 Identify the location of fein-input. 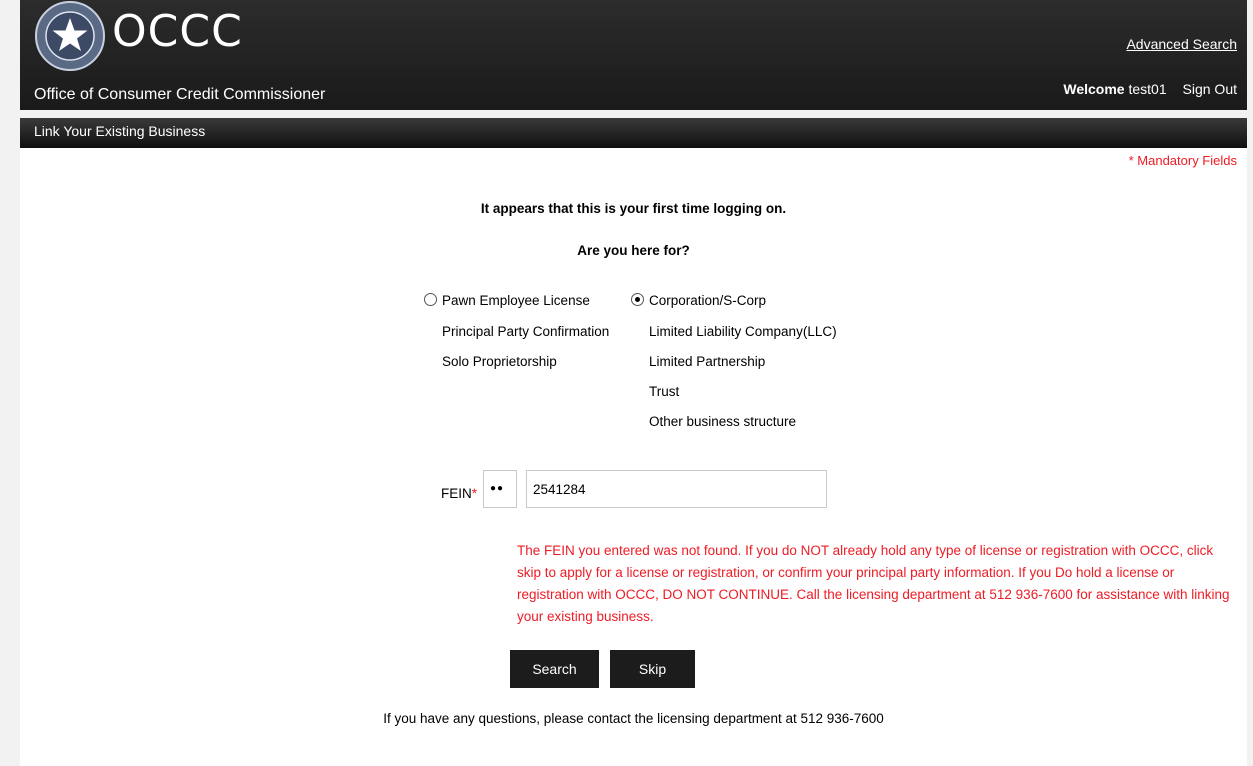
(676, 489).